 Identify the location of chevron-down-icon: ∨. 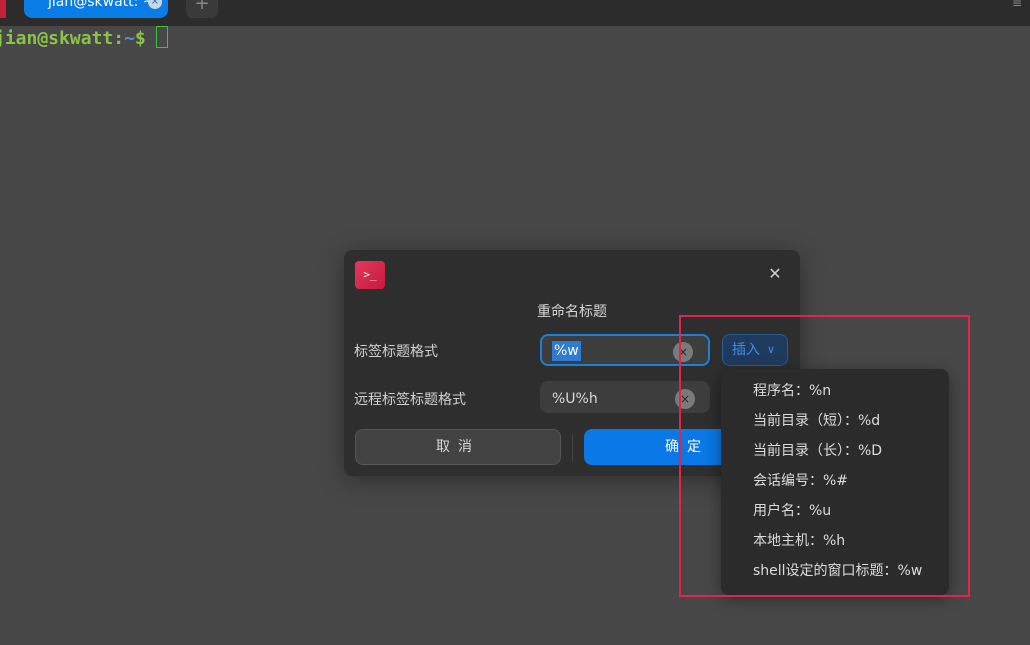
(771, 349).